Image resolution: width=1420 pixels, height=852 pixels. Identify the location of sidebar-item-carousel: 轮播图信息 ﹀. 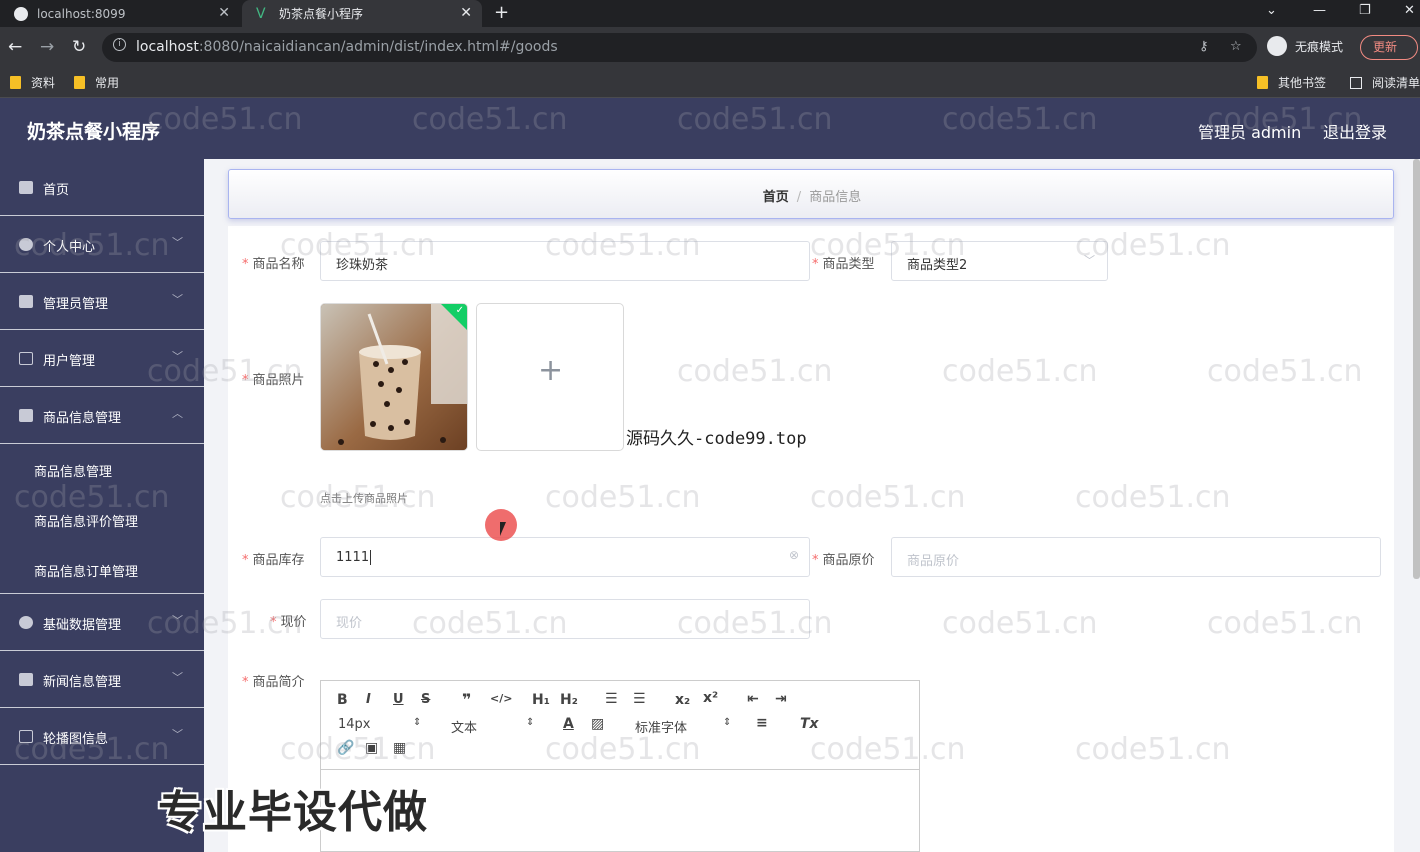
(102, 736).